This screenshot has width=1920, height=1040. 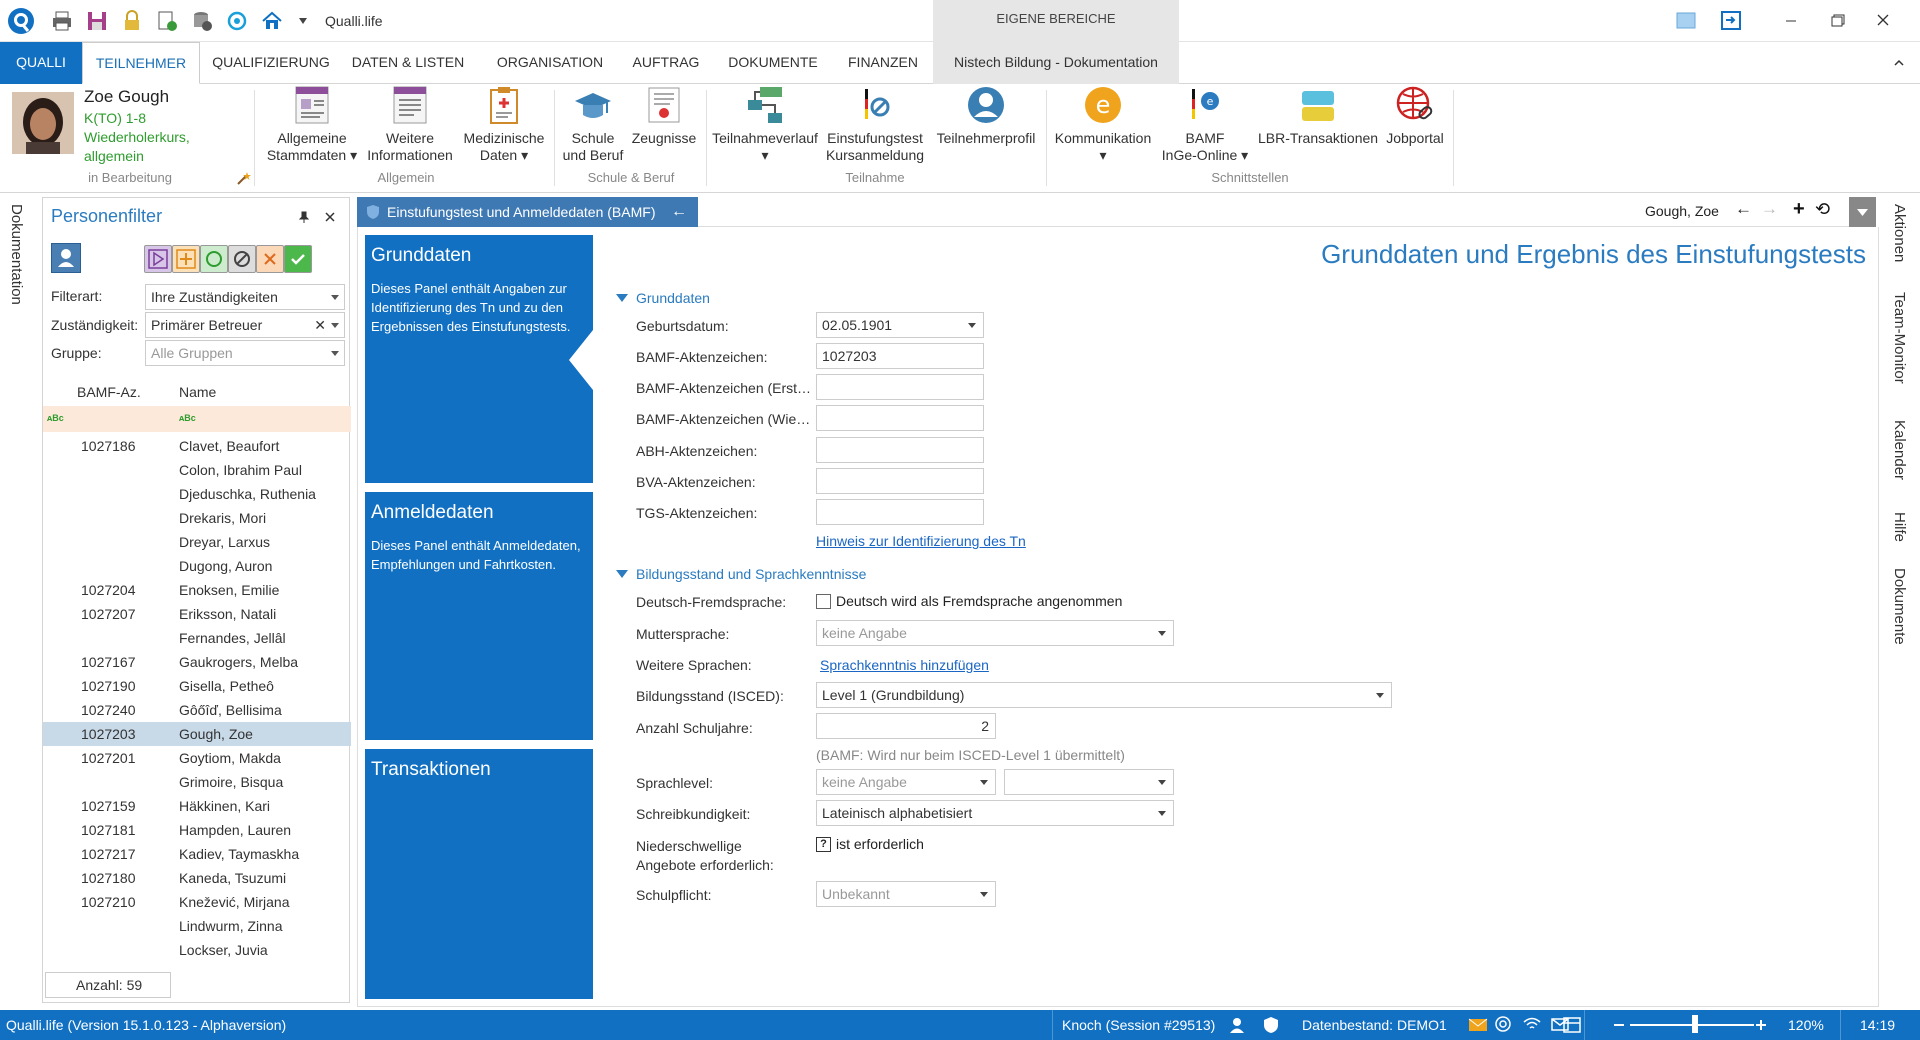 I want to click on section-bildungsstand: Bildungsstand und Sprachkenntnisse, so click(x=741, y=574).